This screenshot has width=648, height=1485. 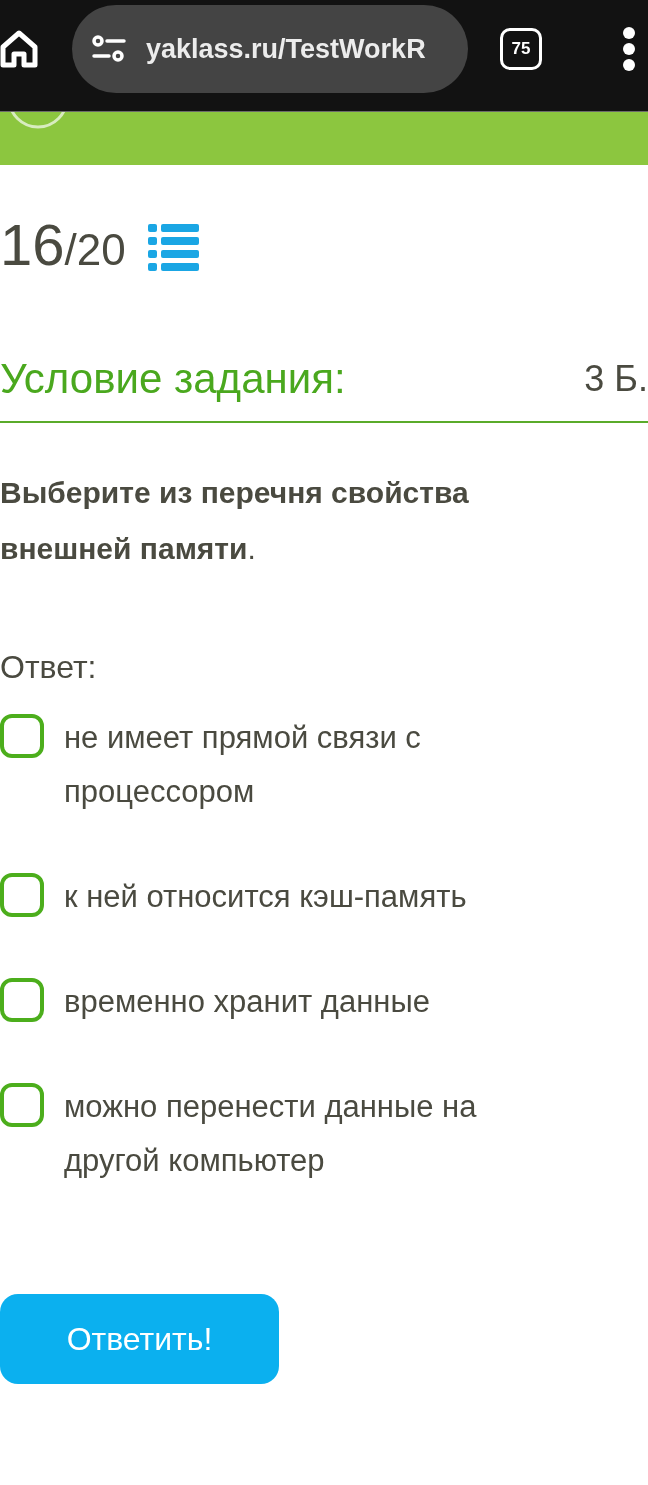 I want to click on task-number: 16, so click(x=32, y=245).